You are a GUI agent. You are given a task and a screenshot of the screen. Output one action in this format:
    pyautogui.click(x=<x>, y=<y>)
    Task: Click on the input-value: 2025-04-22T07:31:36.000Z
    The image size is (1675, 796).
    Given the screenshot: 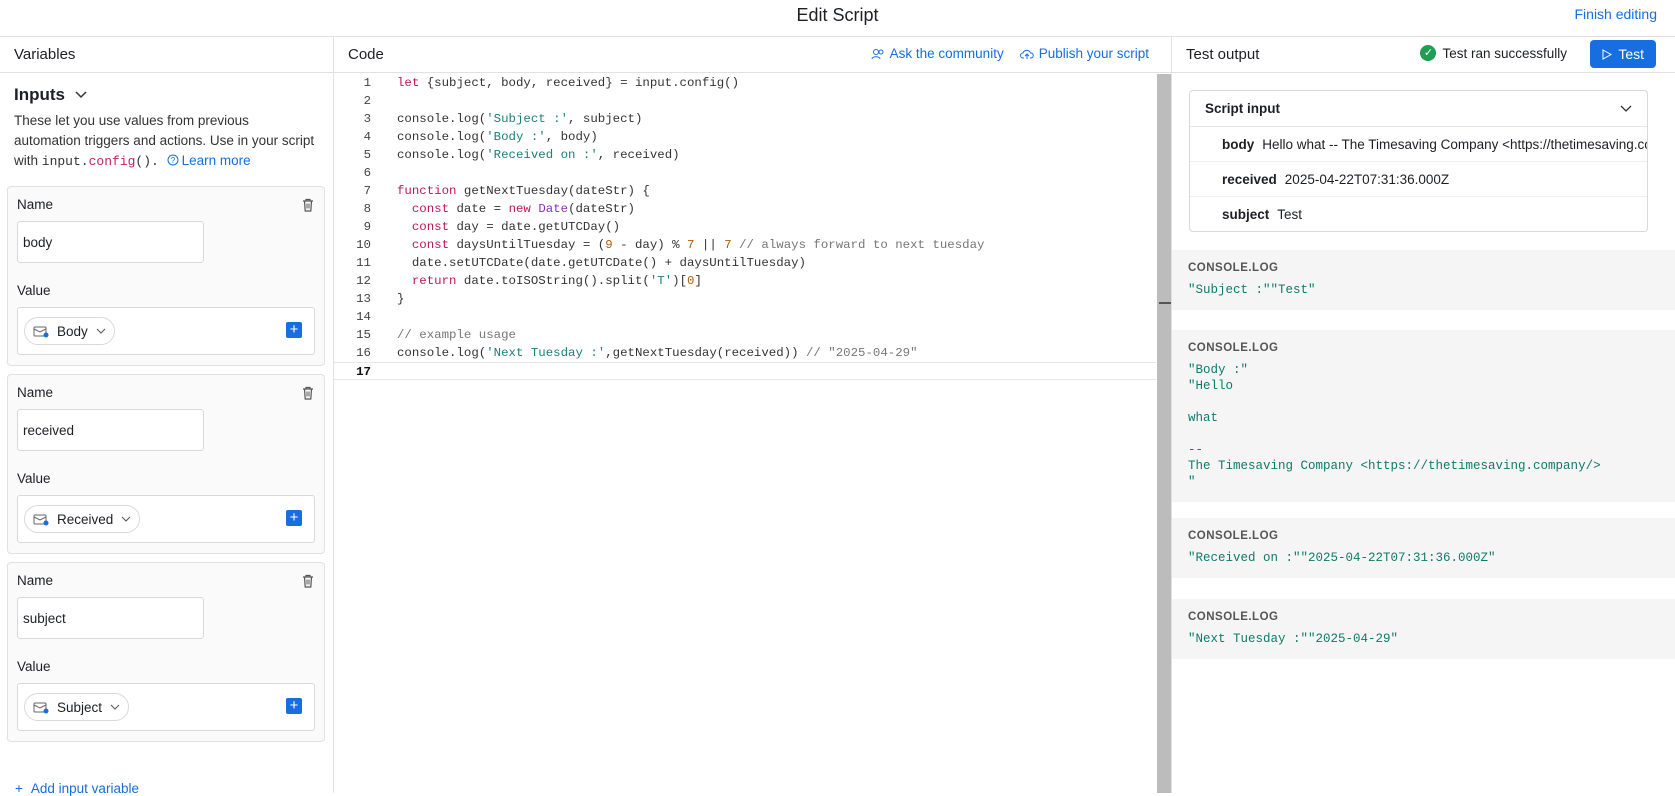 What is the action you would take?
    pyautogui.click(x=1367, y=179)
    